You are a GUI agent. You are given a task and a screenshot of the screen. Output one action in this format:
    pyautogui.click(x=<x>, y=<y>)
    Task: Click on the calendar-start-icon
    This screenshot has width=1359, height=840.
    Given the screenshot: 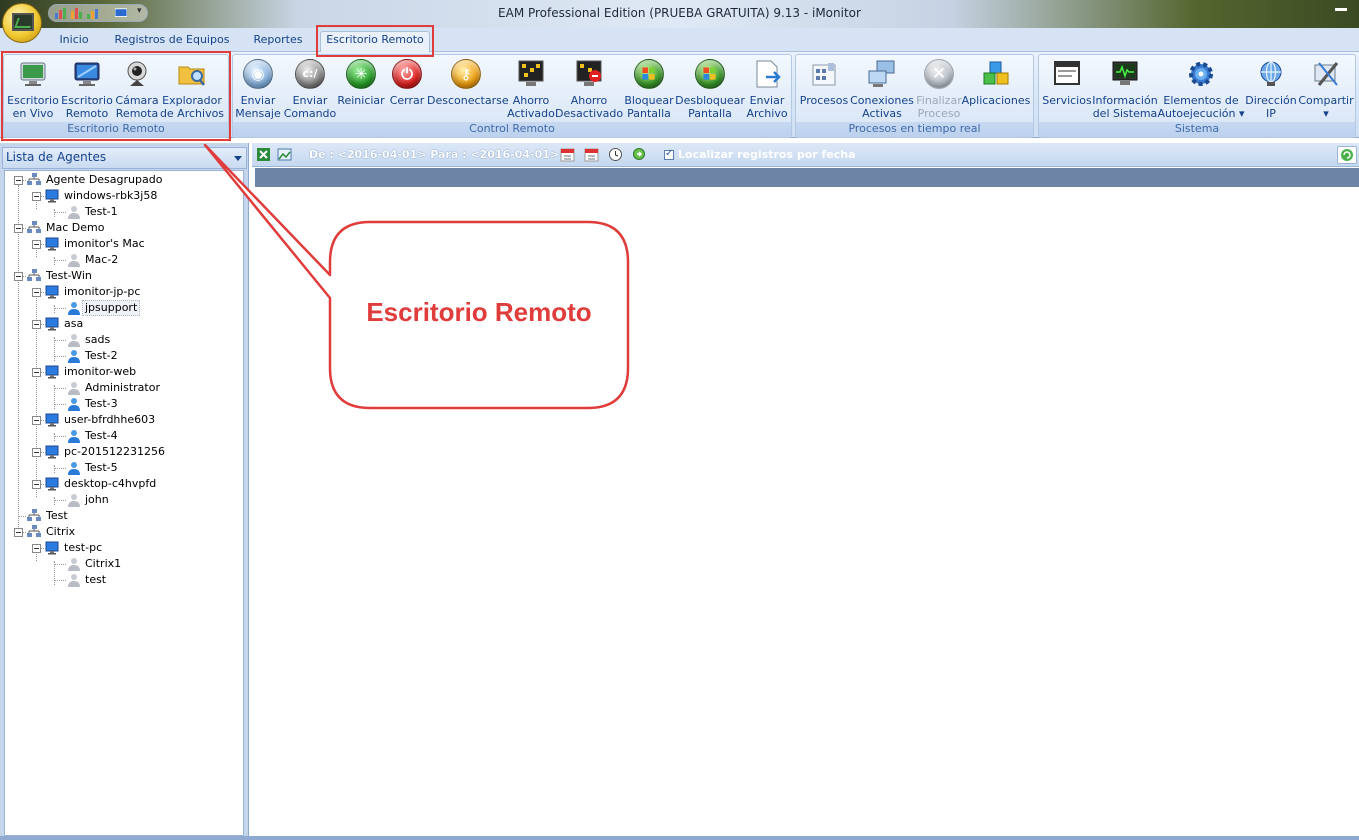 What is the action you would take?
    pyautogui.click(x=567, y=154)
    